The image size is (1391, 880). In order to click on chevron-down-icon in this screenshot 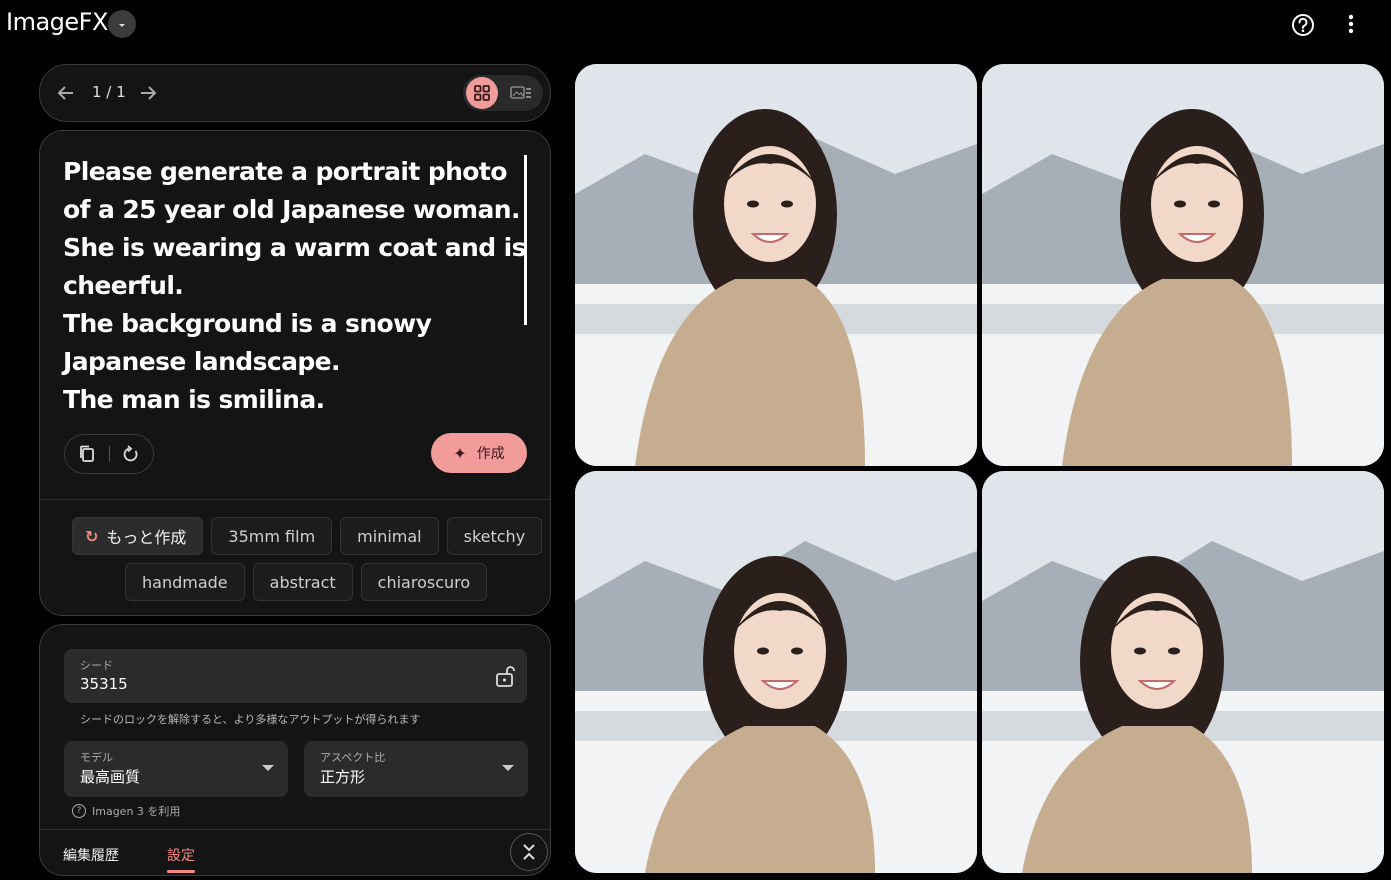, I will do `click(122, 24)`.